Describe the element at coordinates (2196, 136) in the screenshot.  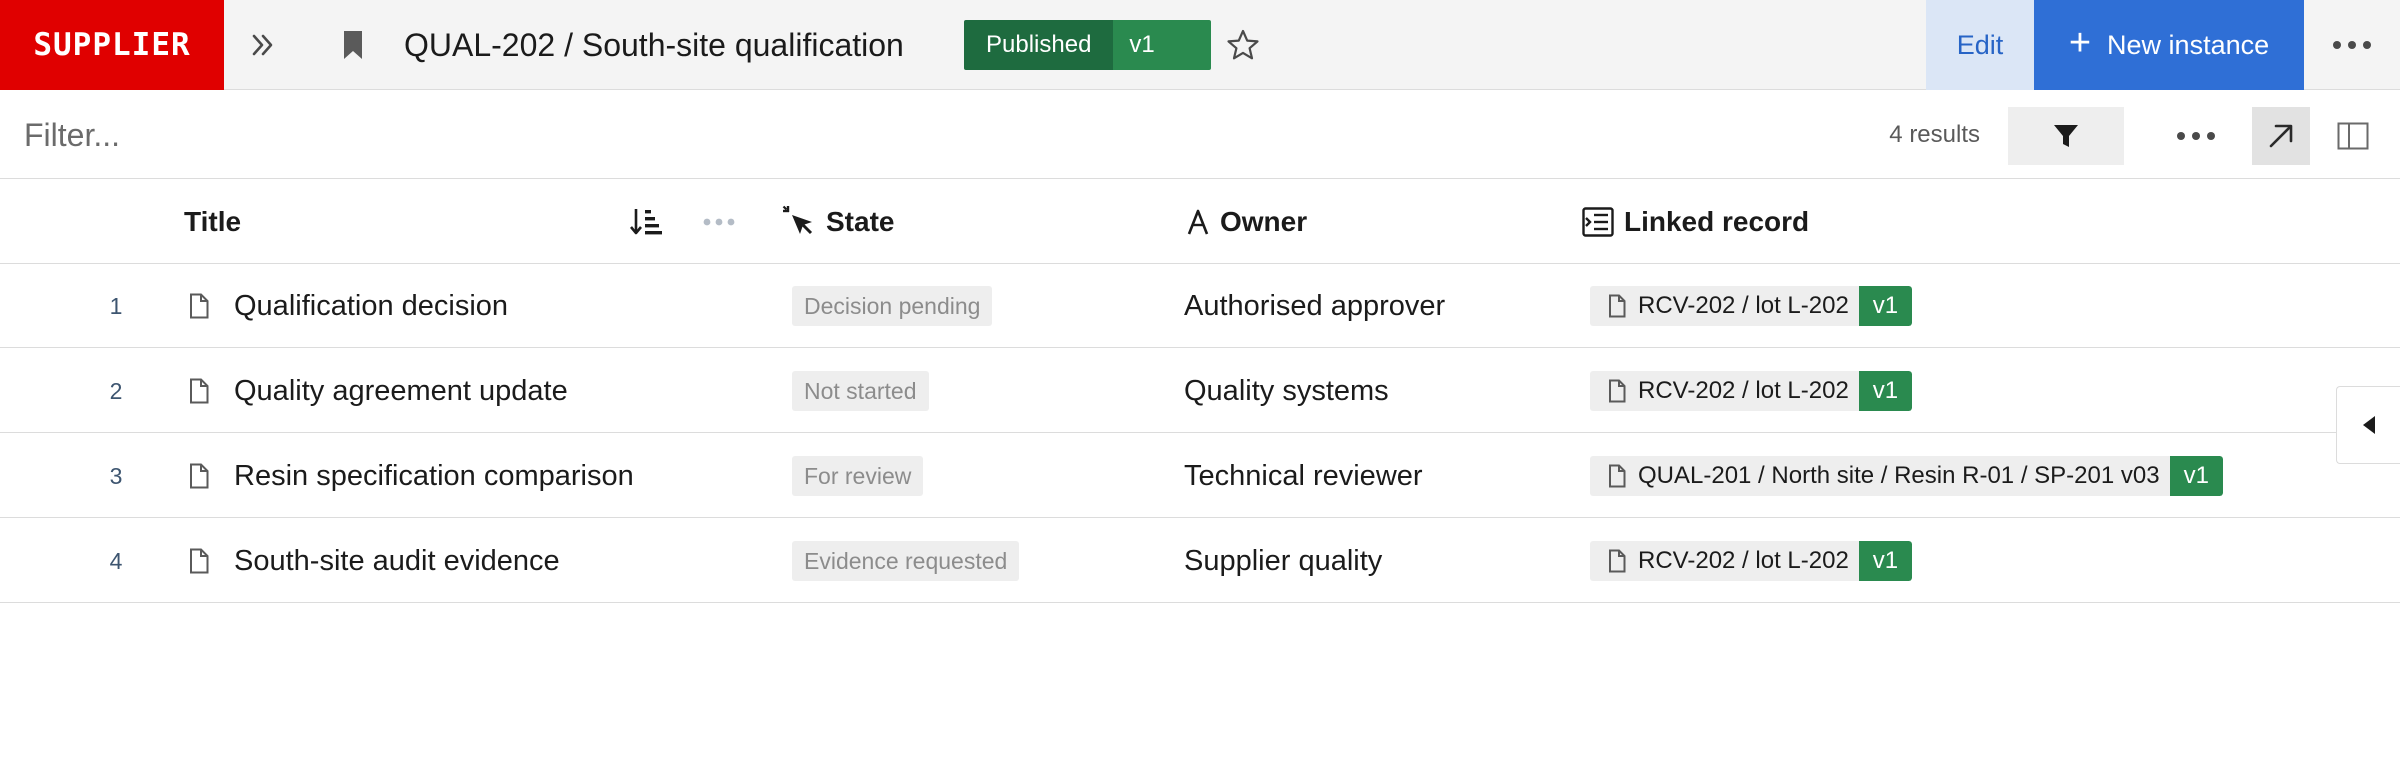
I see `more-options-icon` at that location.